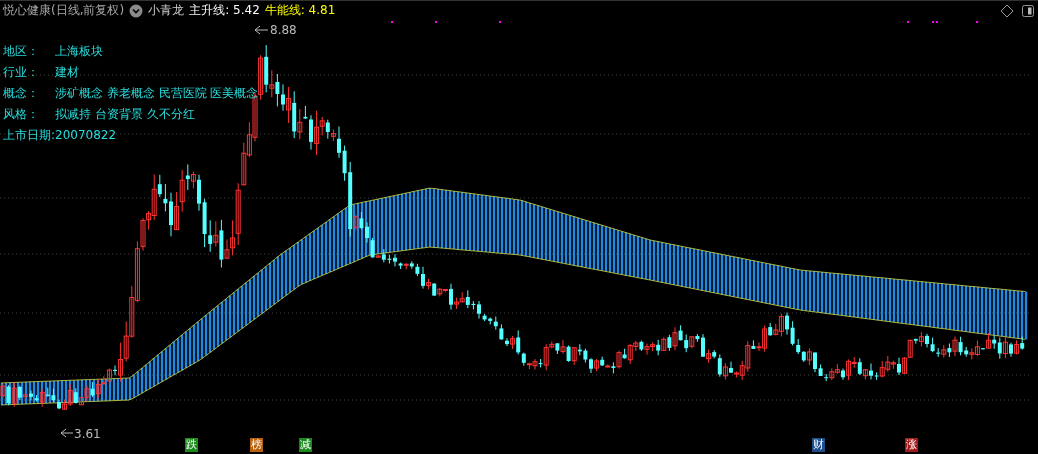 The height and width of the screenshot is (454, 1038). Describe the element at coordinates (911, 445) in the screenshot. I see `event-marker: 涨` at that location.